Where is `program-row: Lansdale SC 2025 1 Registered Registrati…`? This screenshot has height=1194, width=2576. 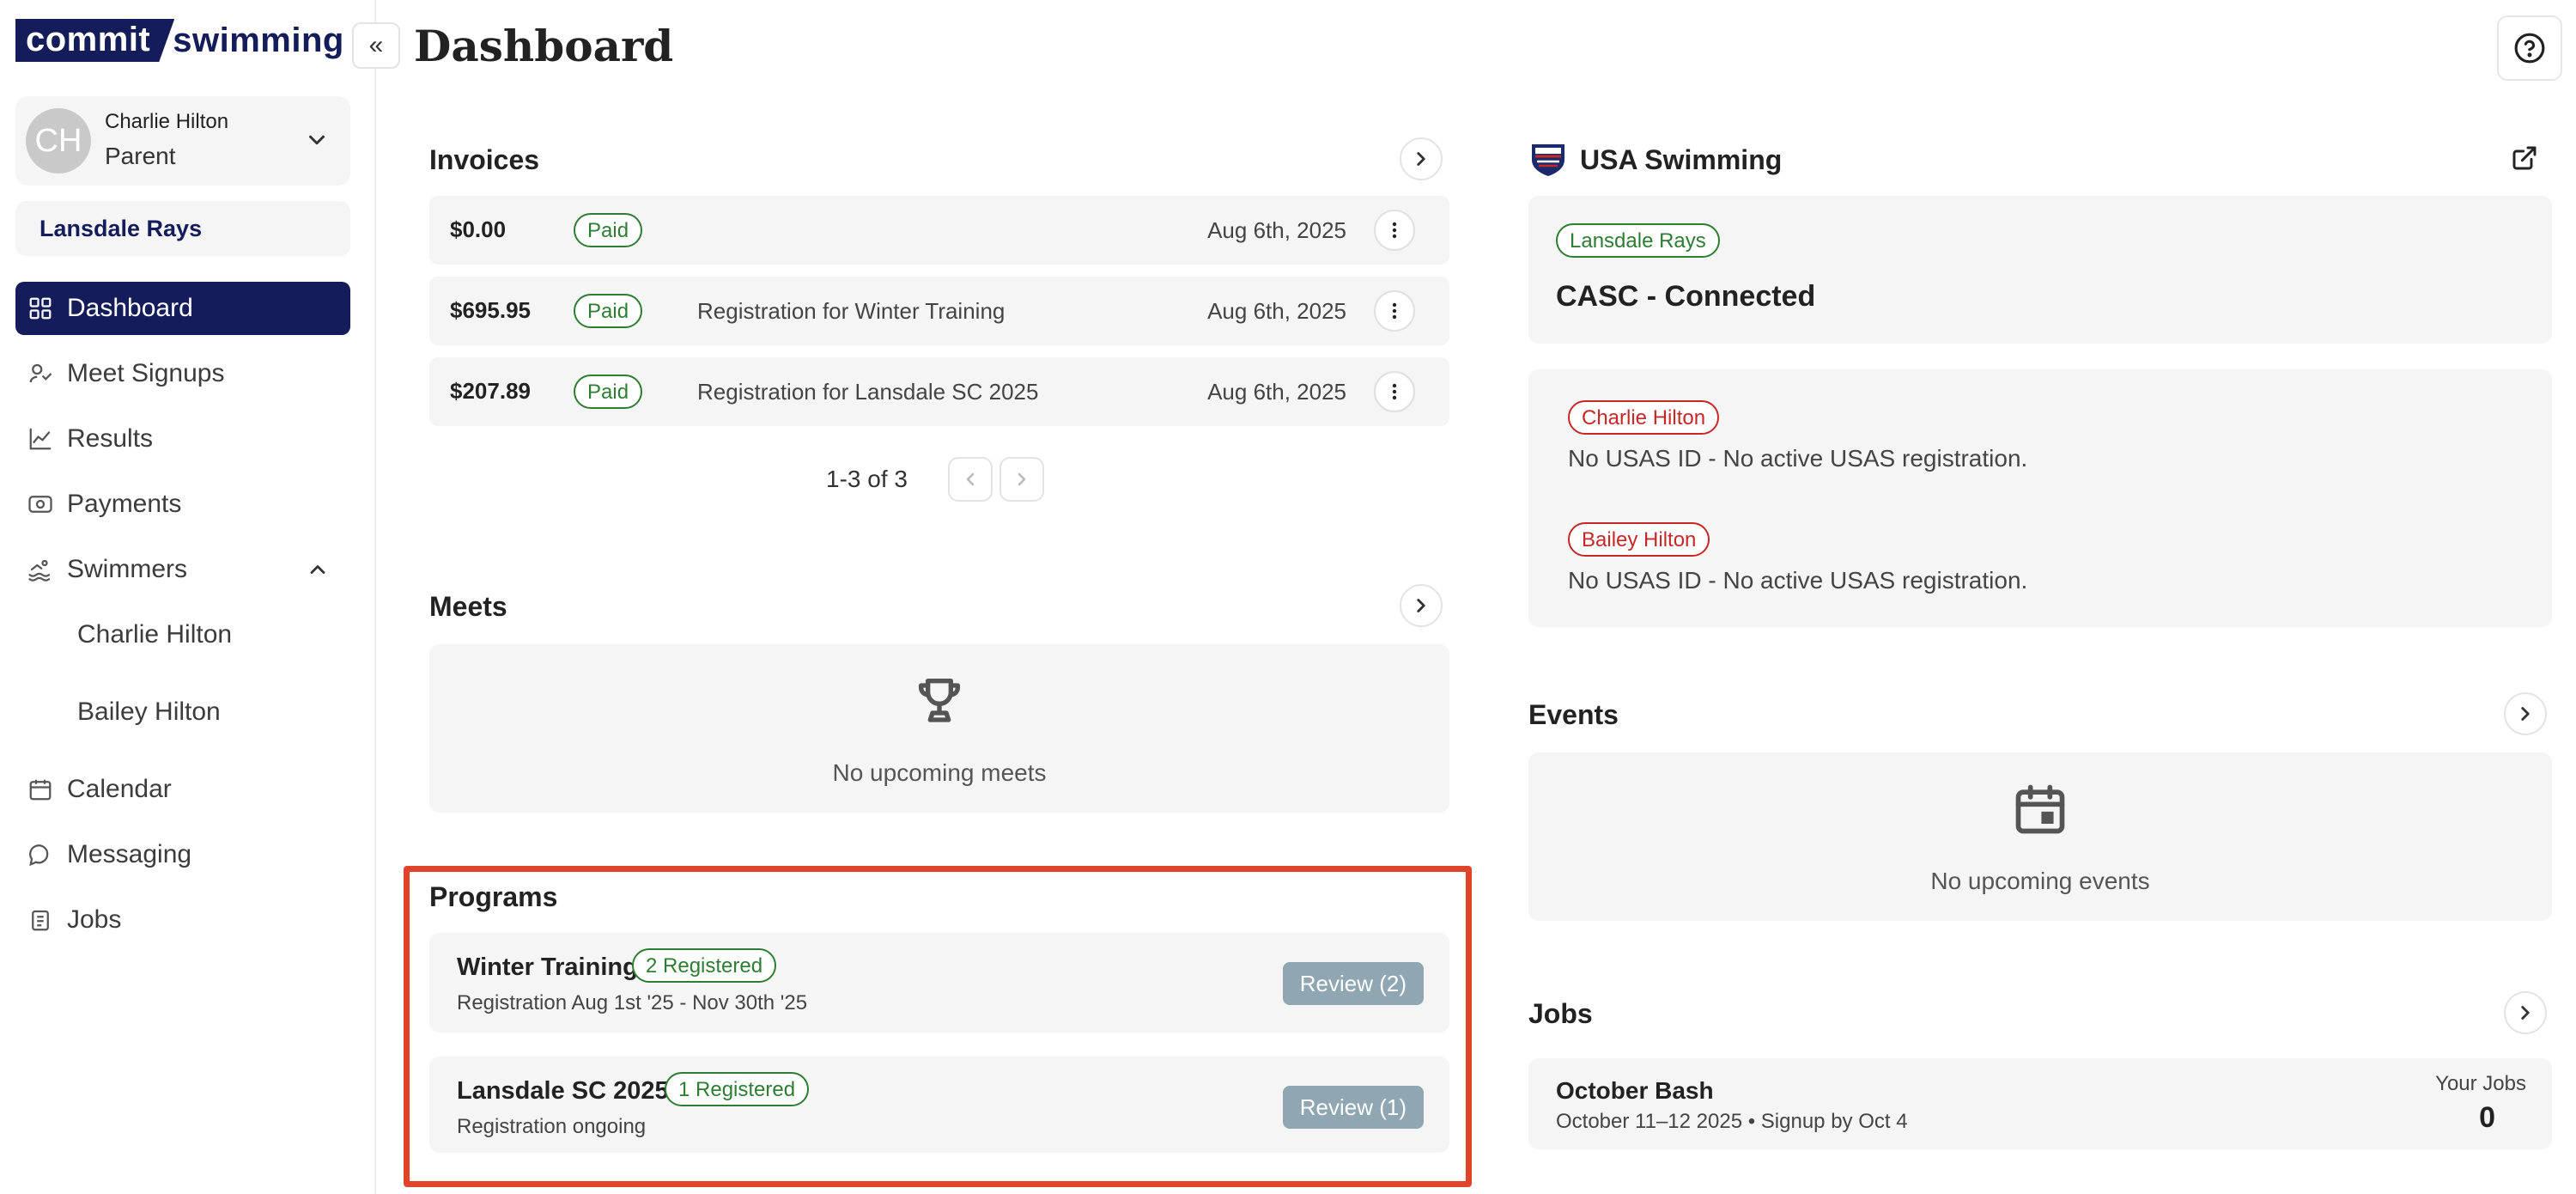 program-row: Lansdale SC 2025 1 Registered Registrati… is located at coordinates (939, 1105).